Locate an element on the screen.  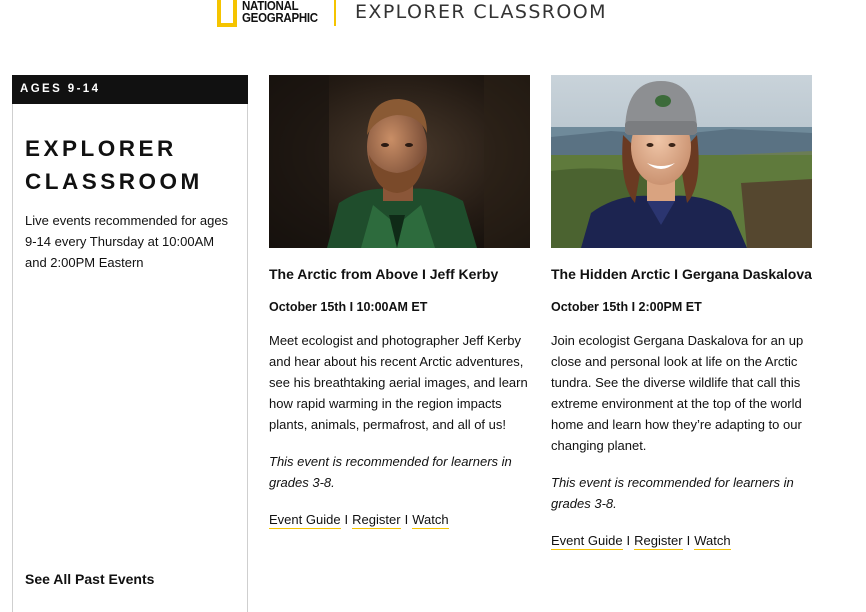
event-photo-gergana-daskalova is located at coordinates (681, 161).